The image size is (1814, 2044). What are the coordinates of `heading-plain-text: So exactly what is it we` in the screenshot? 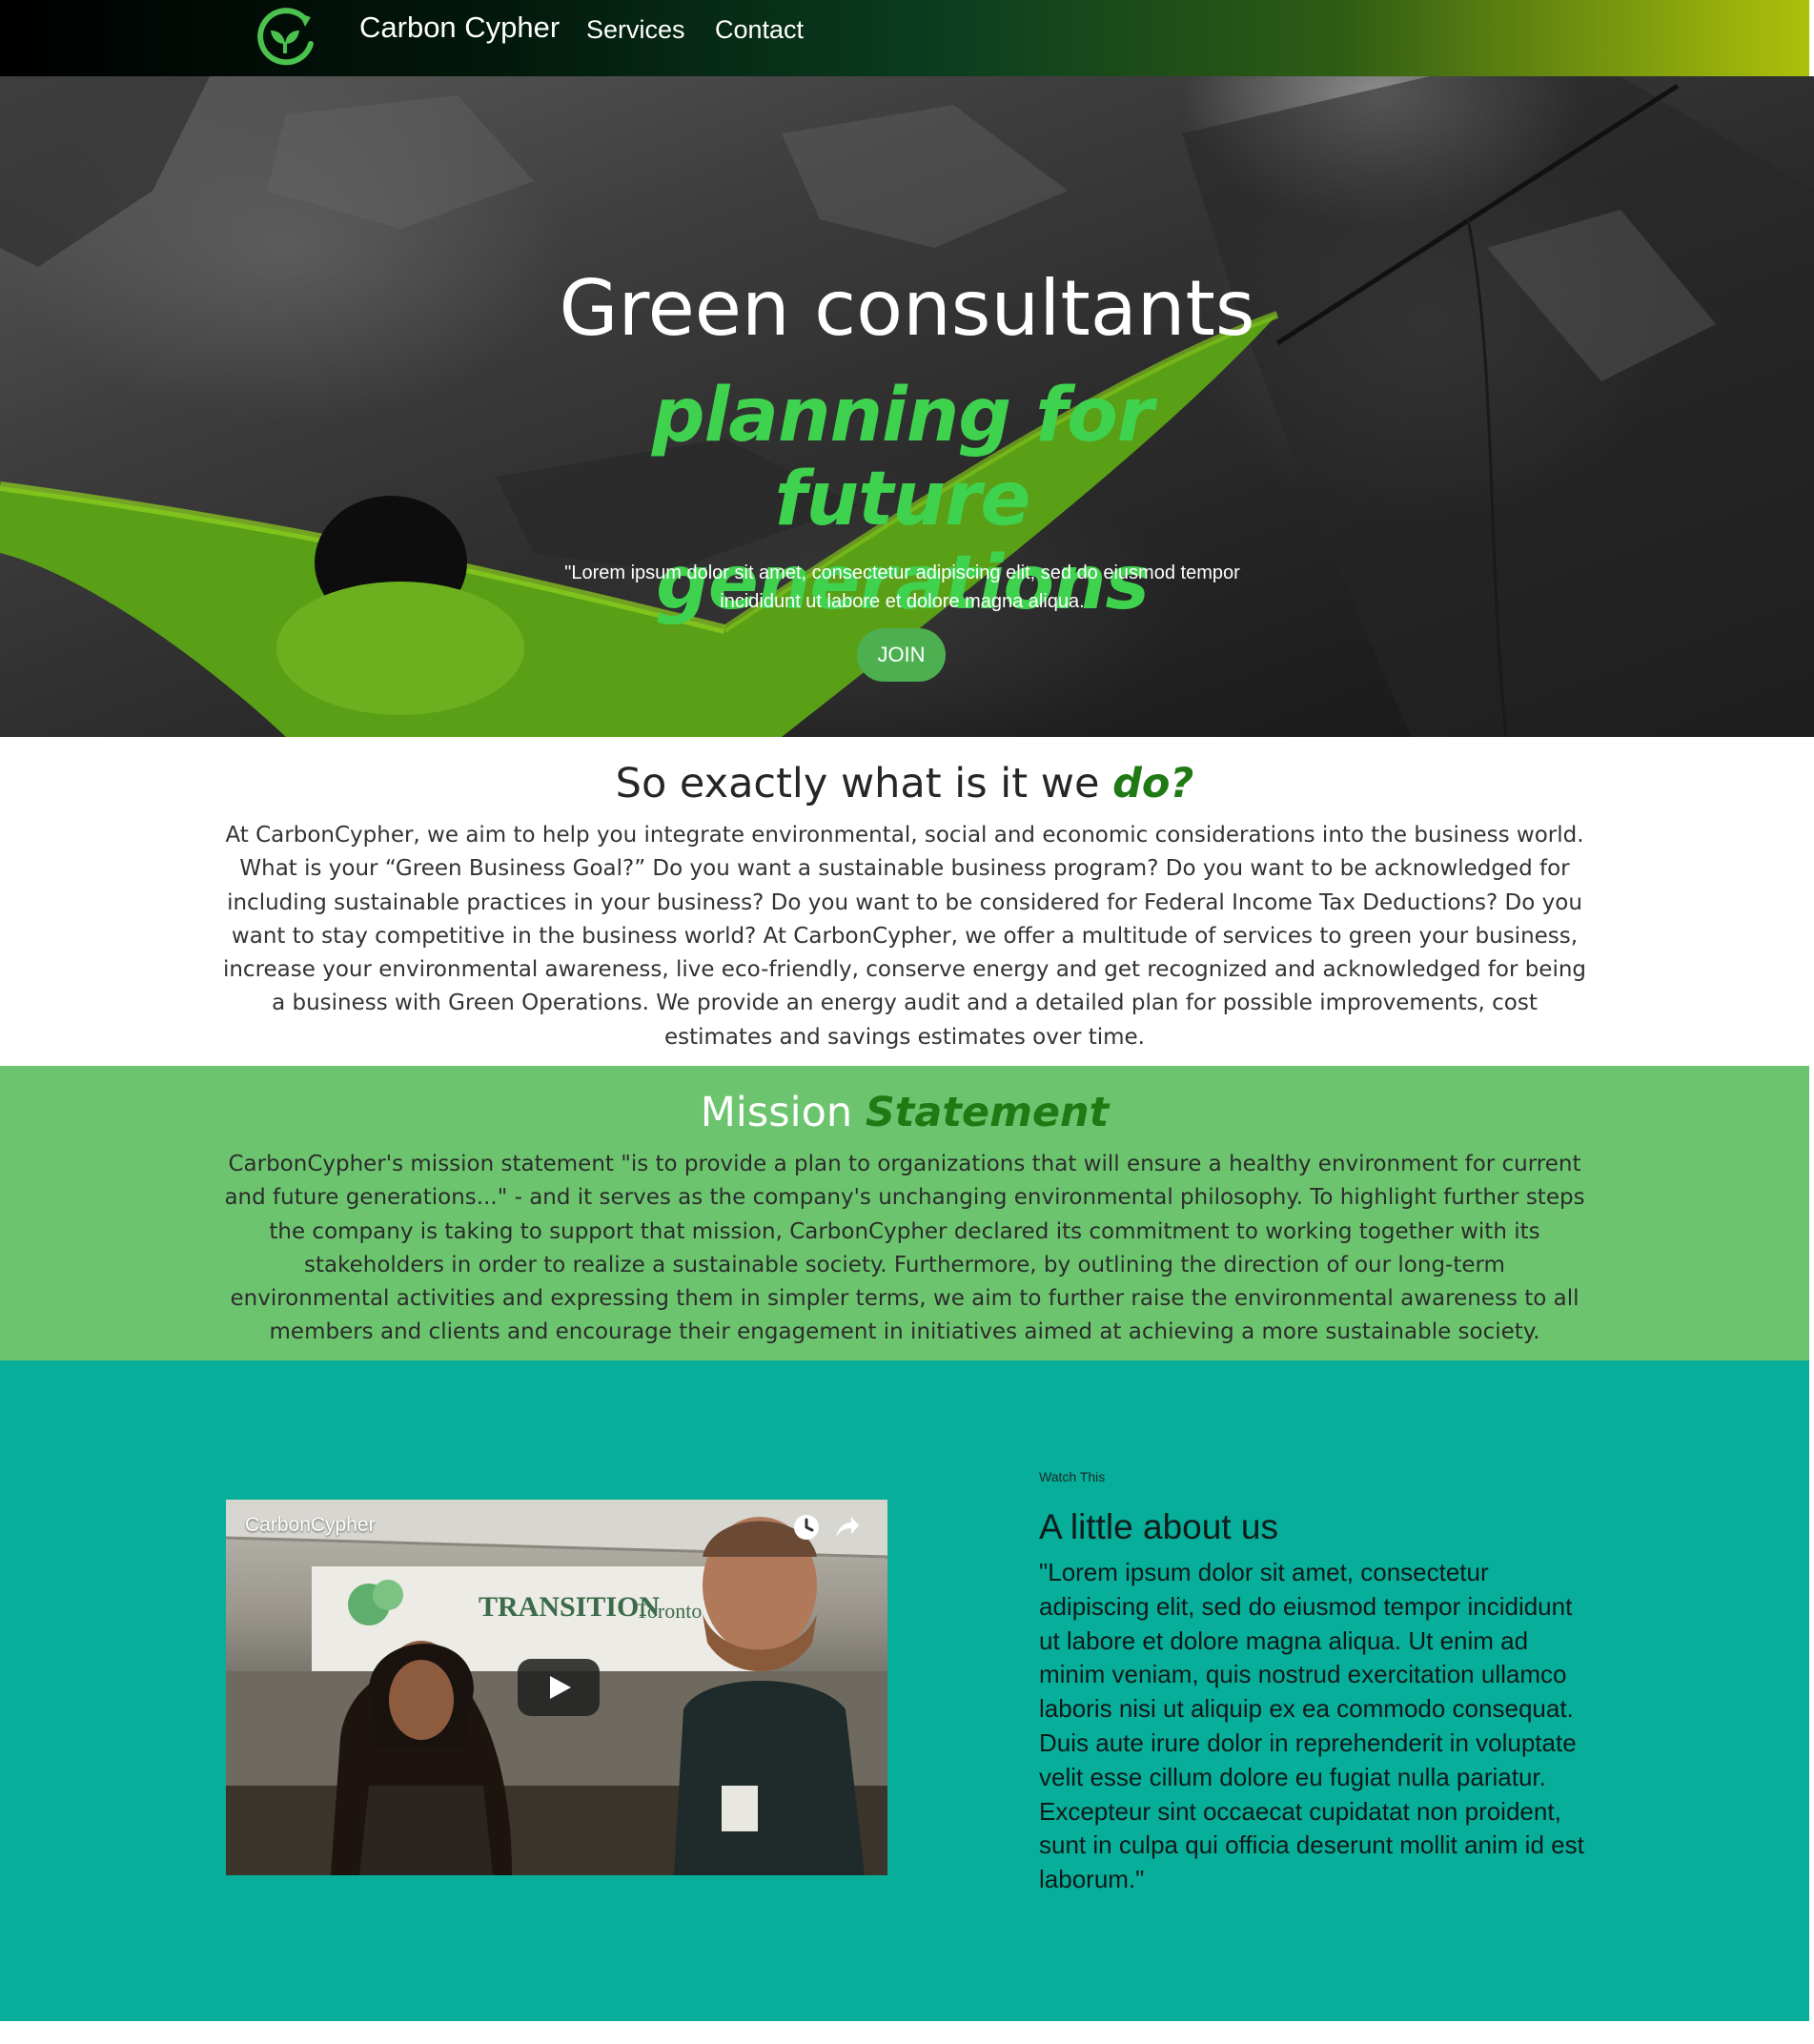 It's located at (864, 783).